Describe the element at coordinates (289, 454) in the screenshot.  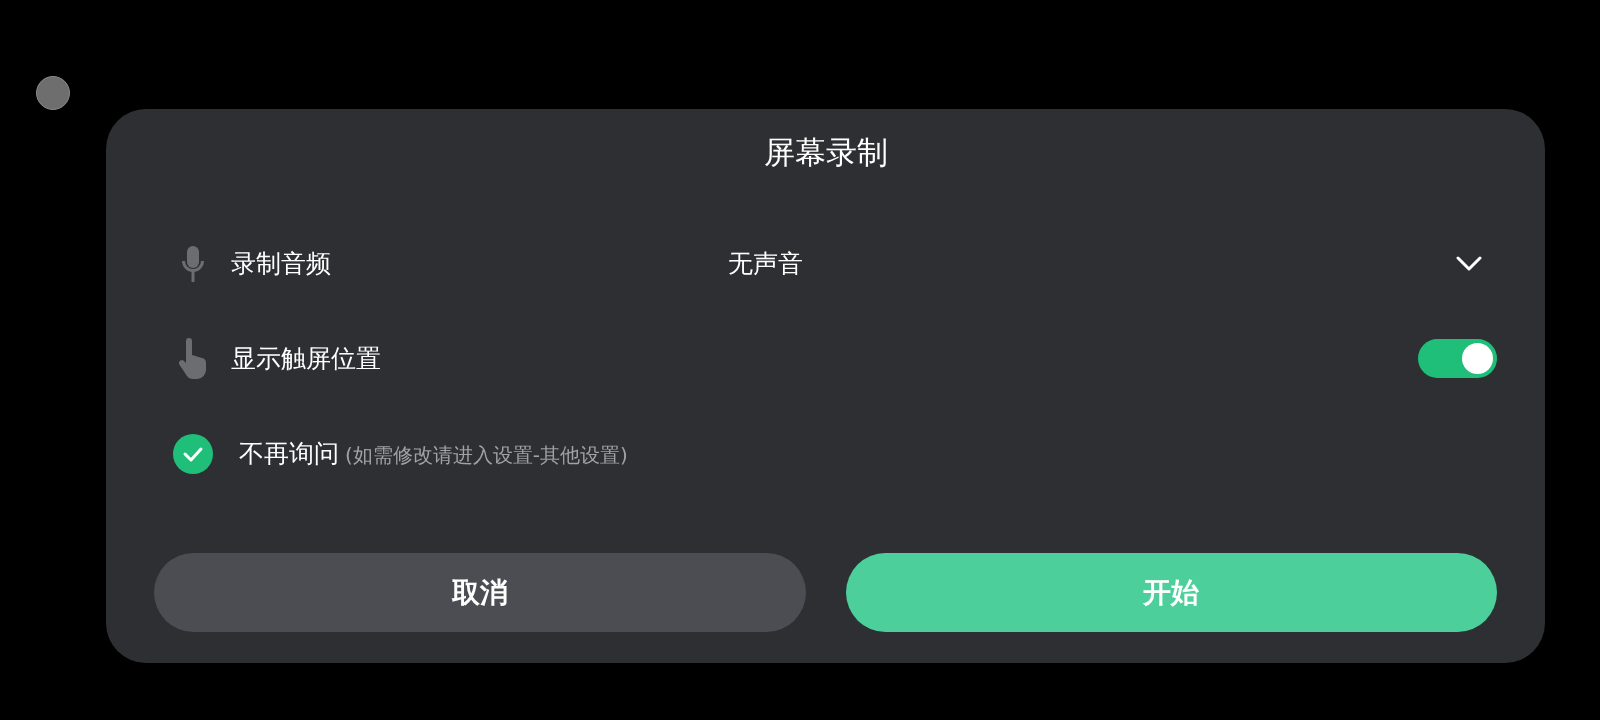
I see `checkbox-label: 不再询问` at that location.